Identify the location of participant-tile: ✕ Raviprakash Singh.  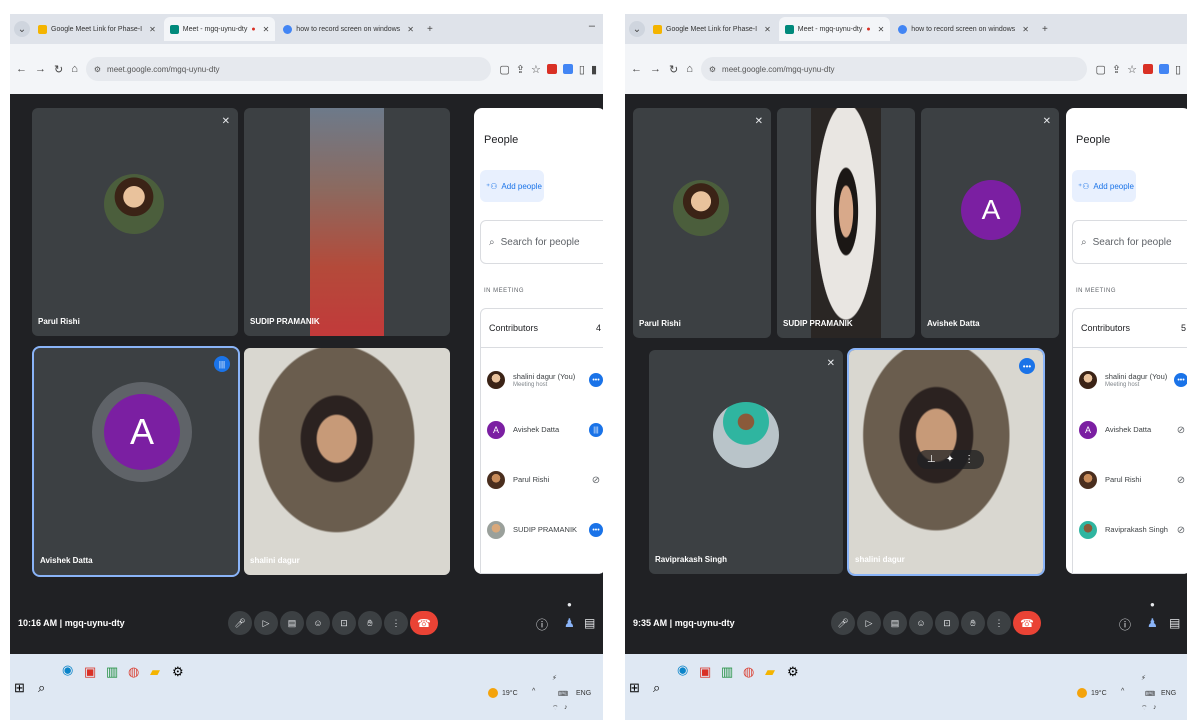
(746, 462).